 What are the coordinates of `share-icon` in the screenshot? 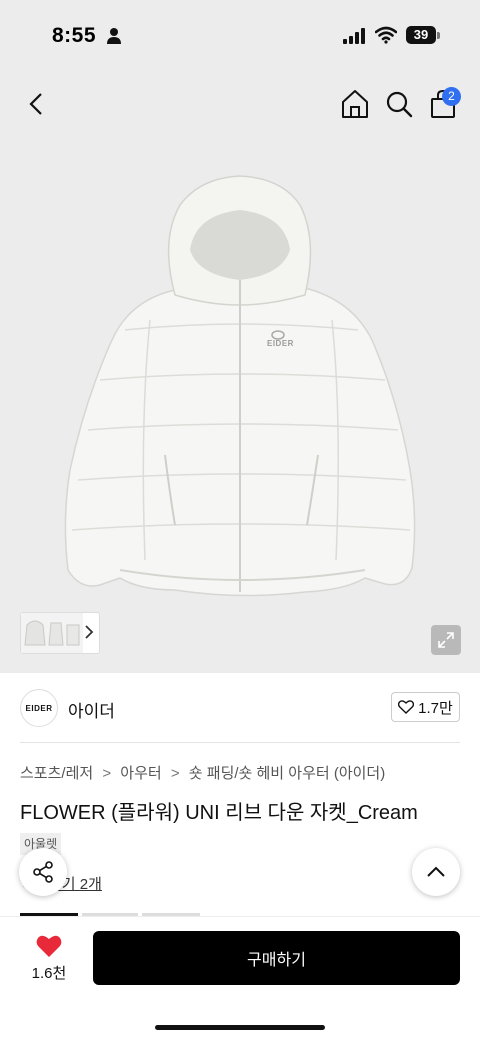 It's located at (43, 872).